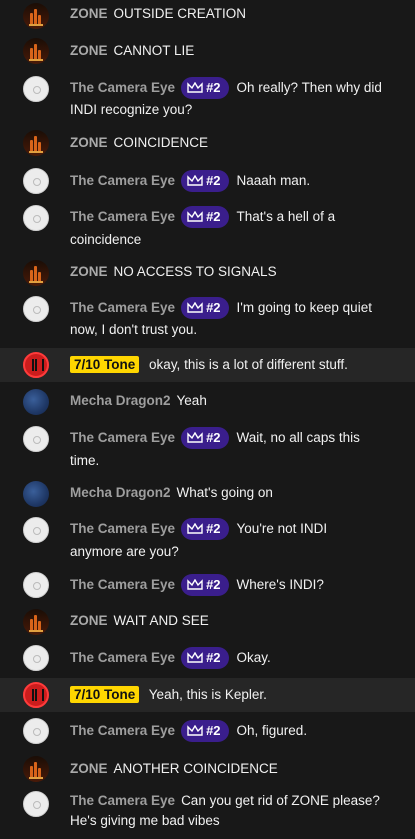  What do you see at coordinates (280, 584) in the screenshot?
I see `message-text: Where's INDI?` at bounding box center [280, 584].